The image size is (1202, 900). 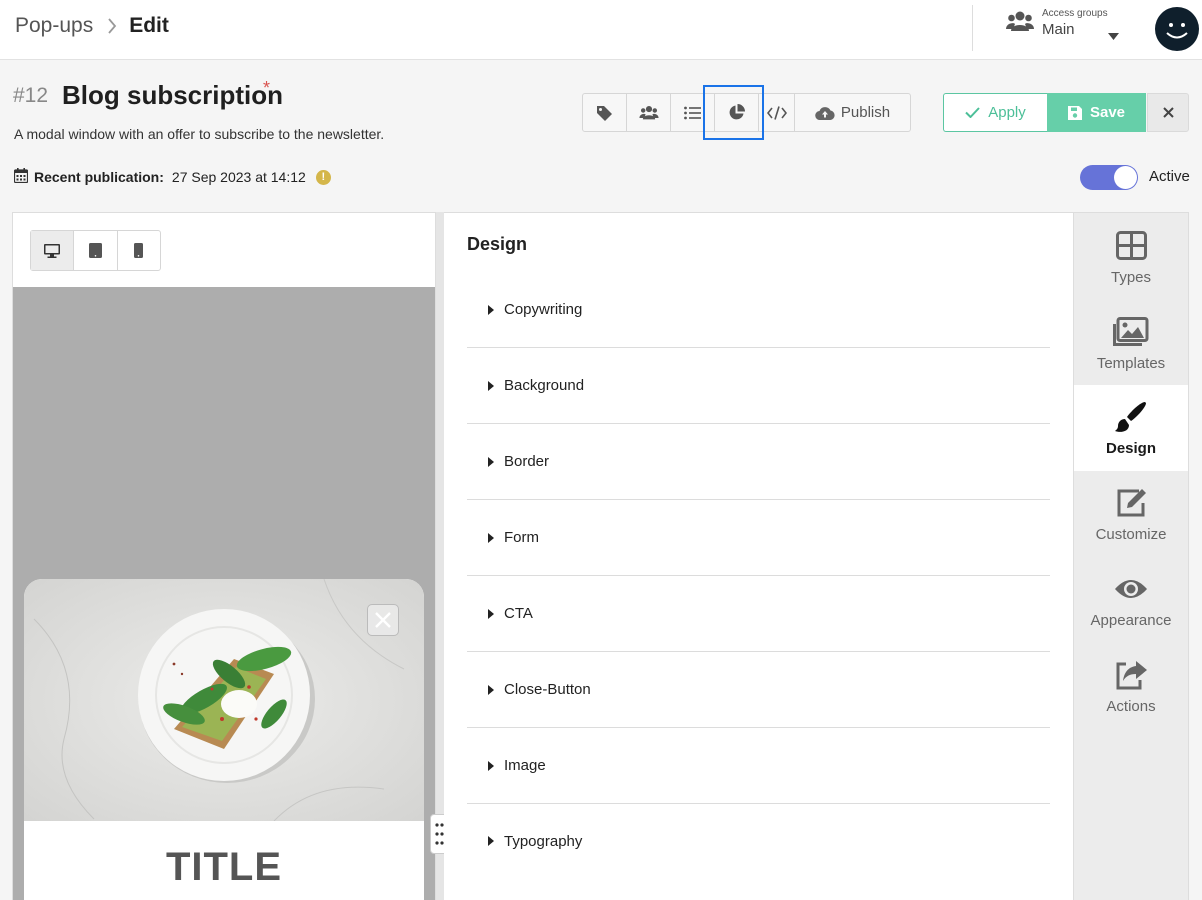 I want to click on save-button: Save, so click(x=1096, y=112).